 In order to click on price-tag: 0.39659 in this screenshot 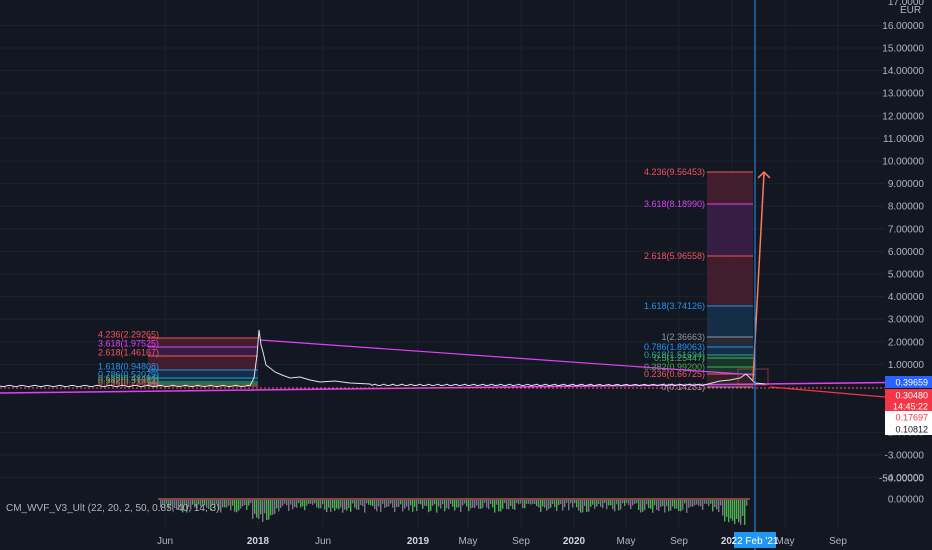, I will do `click(908, 382)`.